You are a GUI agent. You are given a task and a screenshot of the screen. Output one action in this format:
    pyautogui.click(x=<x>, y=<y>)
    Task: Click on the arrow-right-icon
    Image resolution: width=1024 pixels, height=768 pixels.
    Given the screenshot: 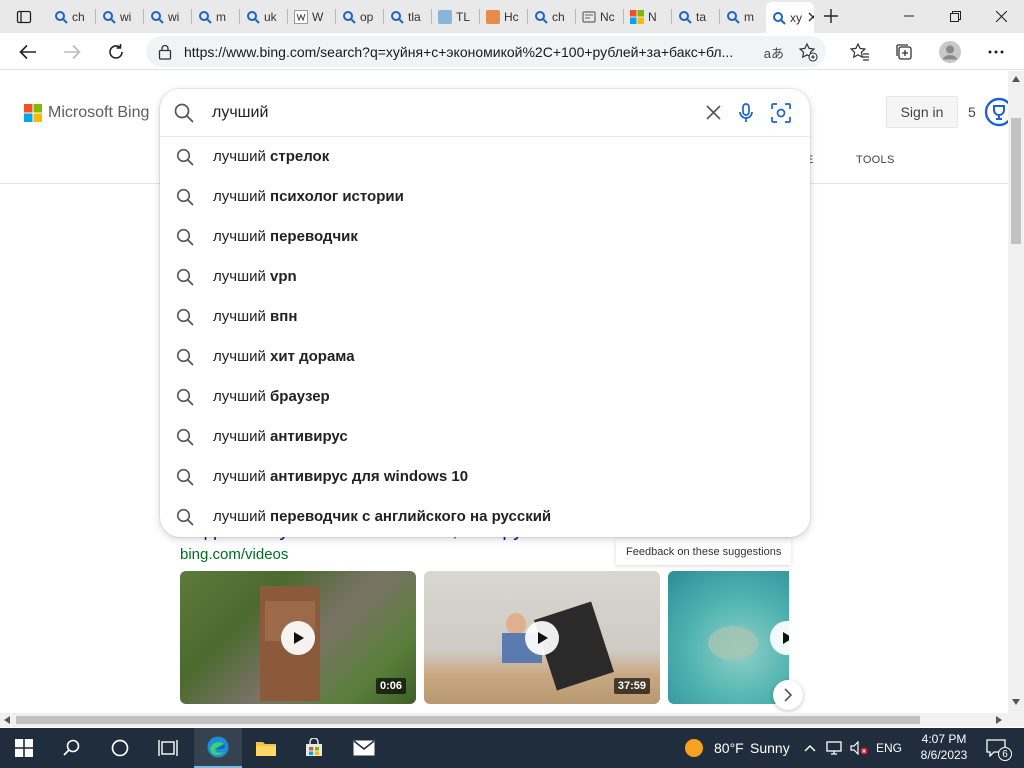 What is the action you would take?
    pyautogui.click(x=72, y=52)
    